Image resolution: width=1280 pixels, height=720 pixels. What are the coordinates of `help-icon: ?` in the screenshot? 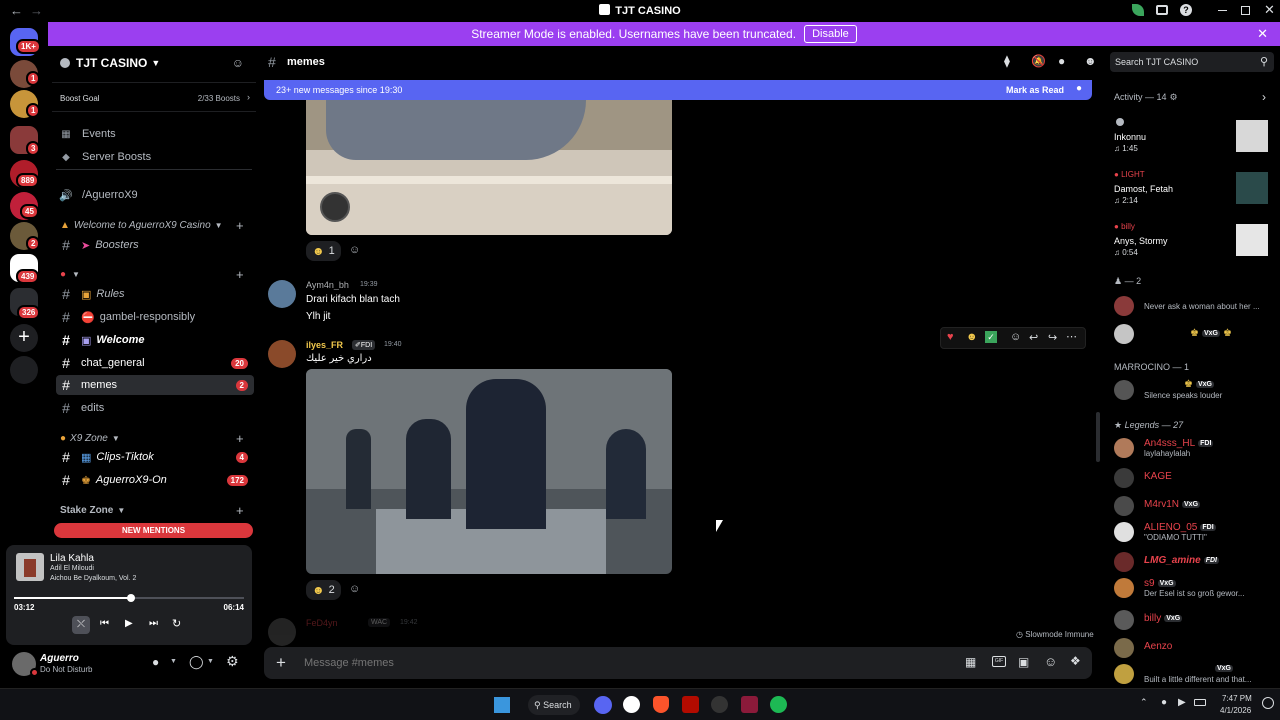 It's located at (1186, 10).